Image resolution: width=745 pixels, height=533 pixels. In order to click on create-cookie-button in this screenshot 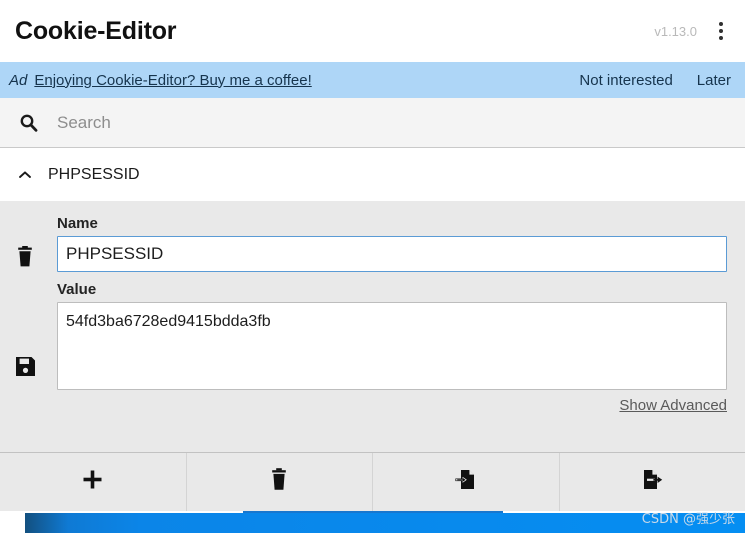, I will do `click(93, 482)`.